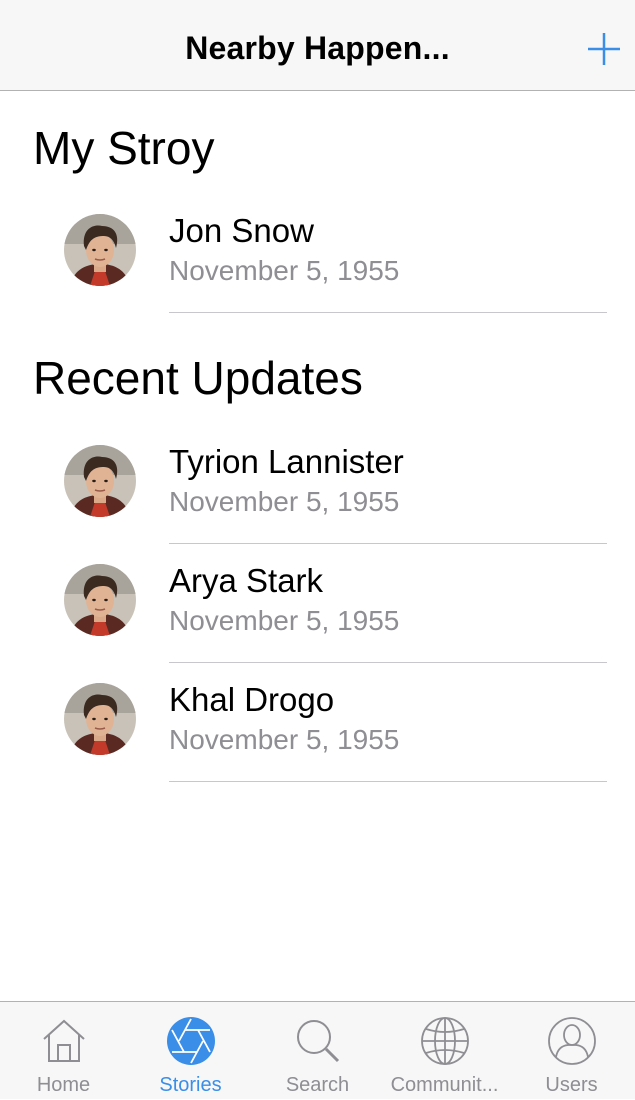 This screenshot has height=1100, width=635. Describe the element at coordinates (198, 378) in the screenshot. I see `section-header-recent-updates: Recent Updates` at that location.